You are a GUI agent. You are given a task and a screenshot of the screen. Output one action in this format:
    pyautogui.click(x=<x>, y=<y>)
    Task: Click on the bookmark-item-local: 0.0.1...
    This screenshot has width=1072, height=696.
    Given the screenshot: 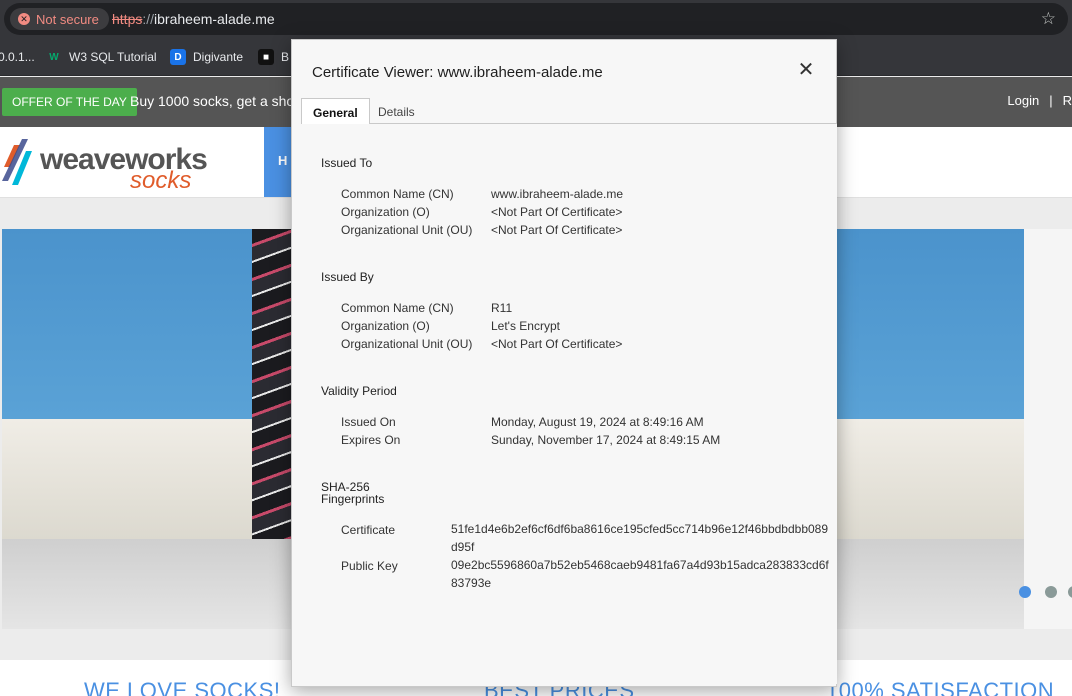 What is the action you would take?
    pyautogui.click(x=17, y=57)
    